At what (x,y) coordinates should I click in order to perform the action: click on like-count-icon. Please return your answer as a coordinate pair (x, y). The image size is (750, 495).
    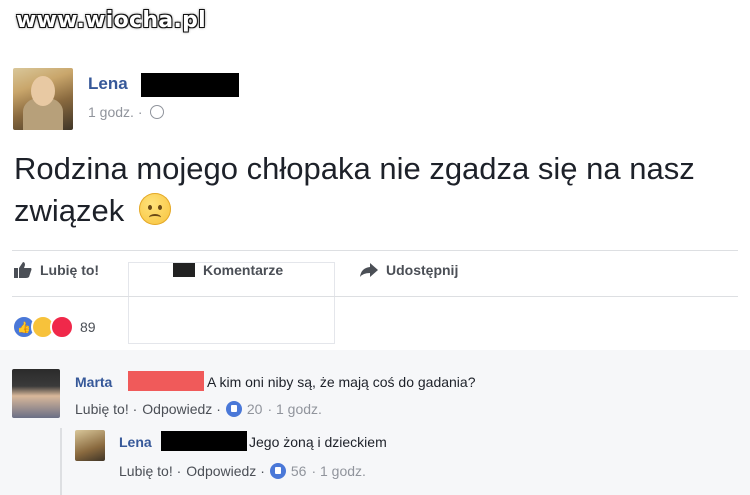
    Looking at the image, I should click on (233, 409).